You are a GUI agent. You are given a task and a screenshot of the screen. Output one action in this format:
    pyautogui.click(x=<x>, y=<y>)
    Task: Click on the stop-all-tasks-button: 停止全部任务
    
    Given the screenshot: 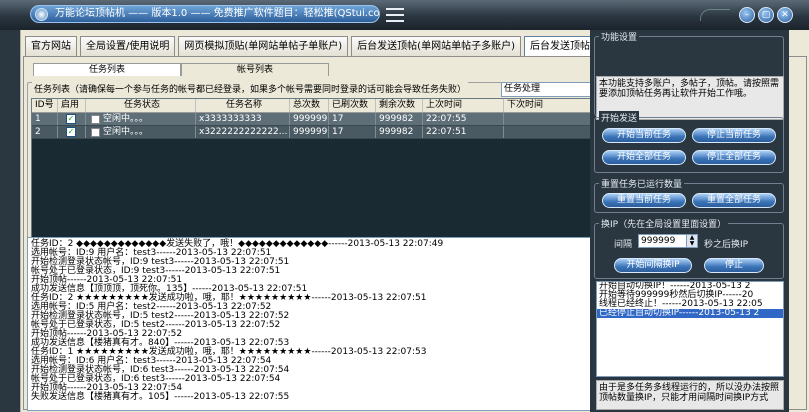 What is the action you would take?
    pyautogui.click(x=734, y=157)
    